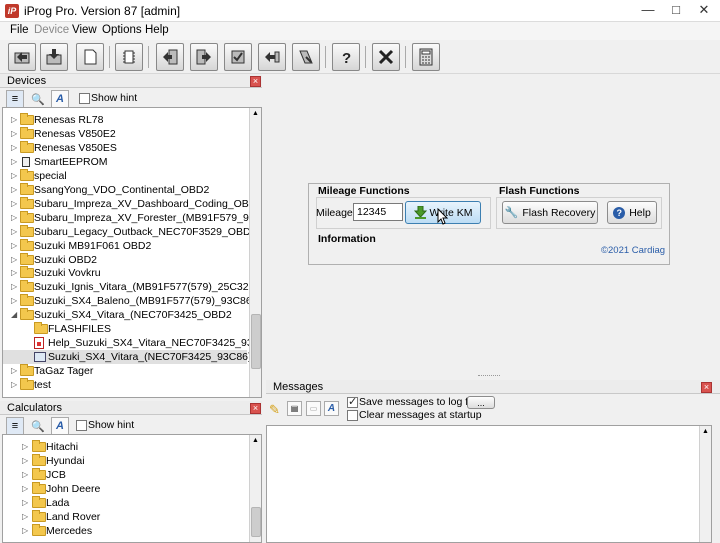 The image size is (720, 543). Describe the element at coordinates (81, 425) in the screenshot. I see `calculators-show-hint-checkbox` at that location.